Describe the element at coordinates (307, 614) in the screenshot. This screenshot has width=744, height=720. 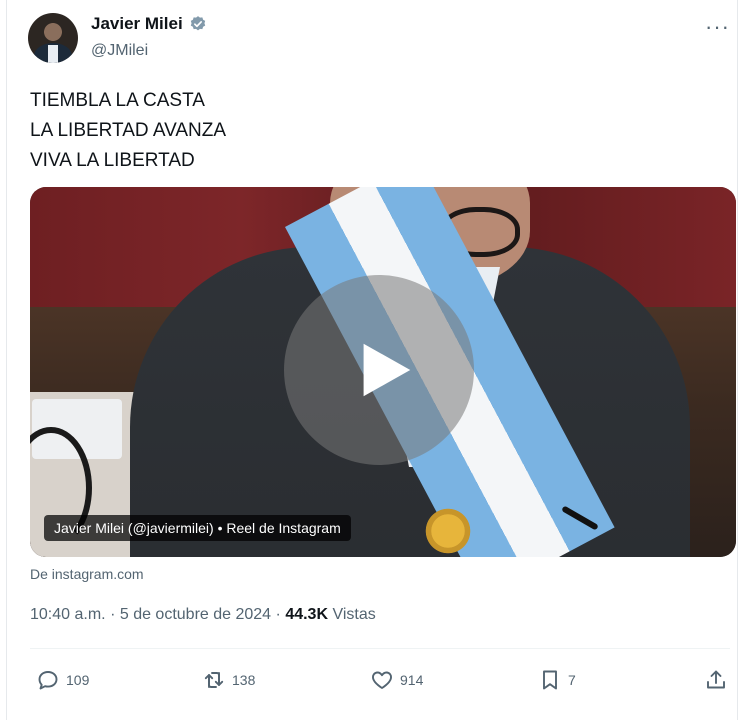
I see `views-count: 44.3K` at that location.